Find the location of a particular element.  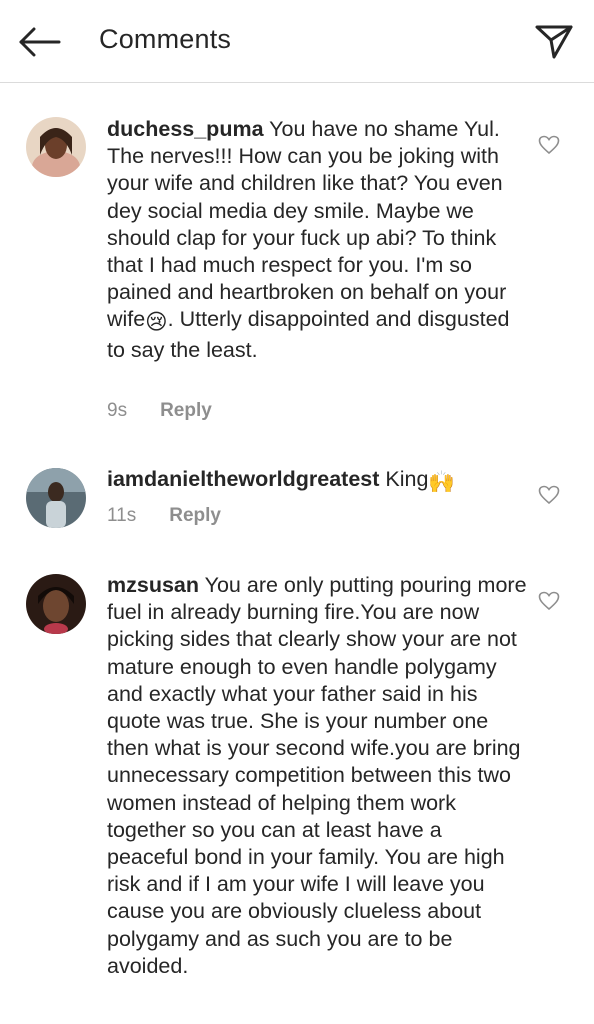

comment-text-part: King is located at coordinates (404, 479).